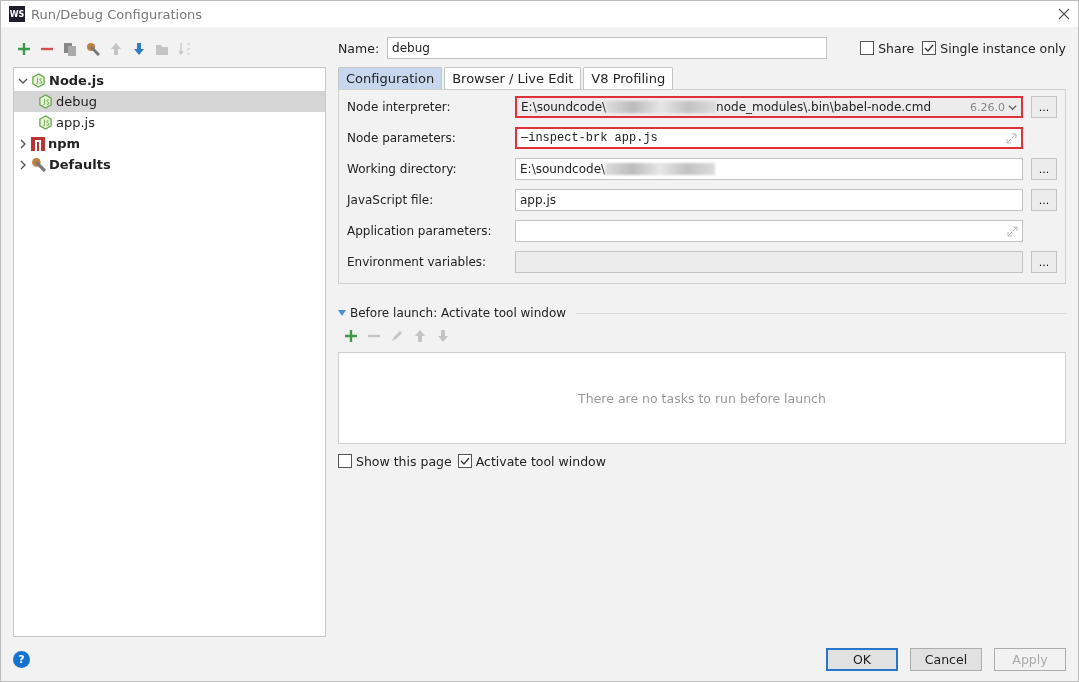 This screenshot has height=682, width=1079. What do you see at coordinates (80, 164) in the screenshot?
I see `tree-label: Defaults` at bounding box center [80, 164].